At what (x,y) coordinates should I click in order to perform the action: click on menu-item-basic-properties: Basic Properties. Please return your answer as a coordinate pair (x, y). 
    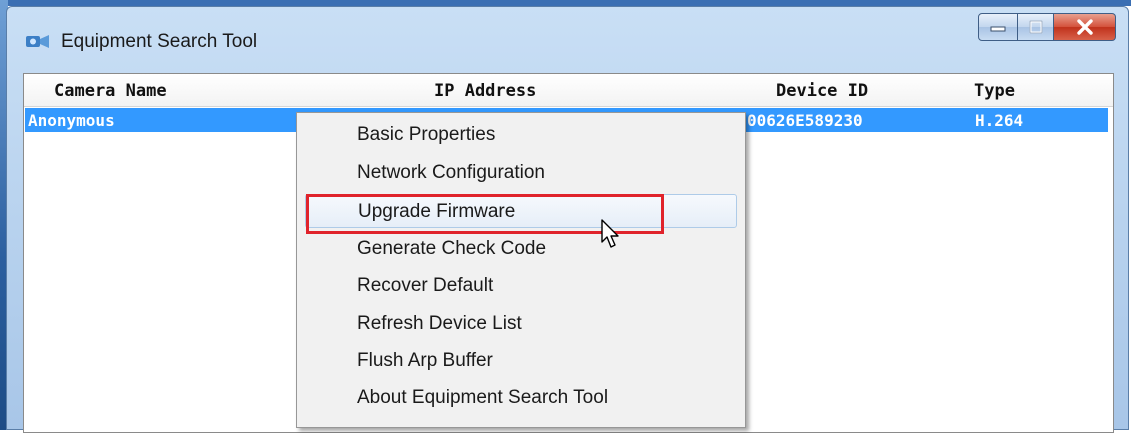
    Looking at the image, I should click on (521, 135).